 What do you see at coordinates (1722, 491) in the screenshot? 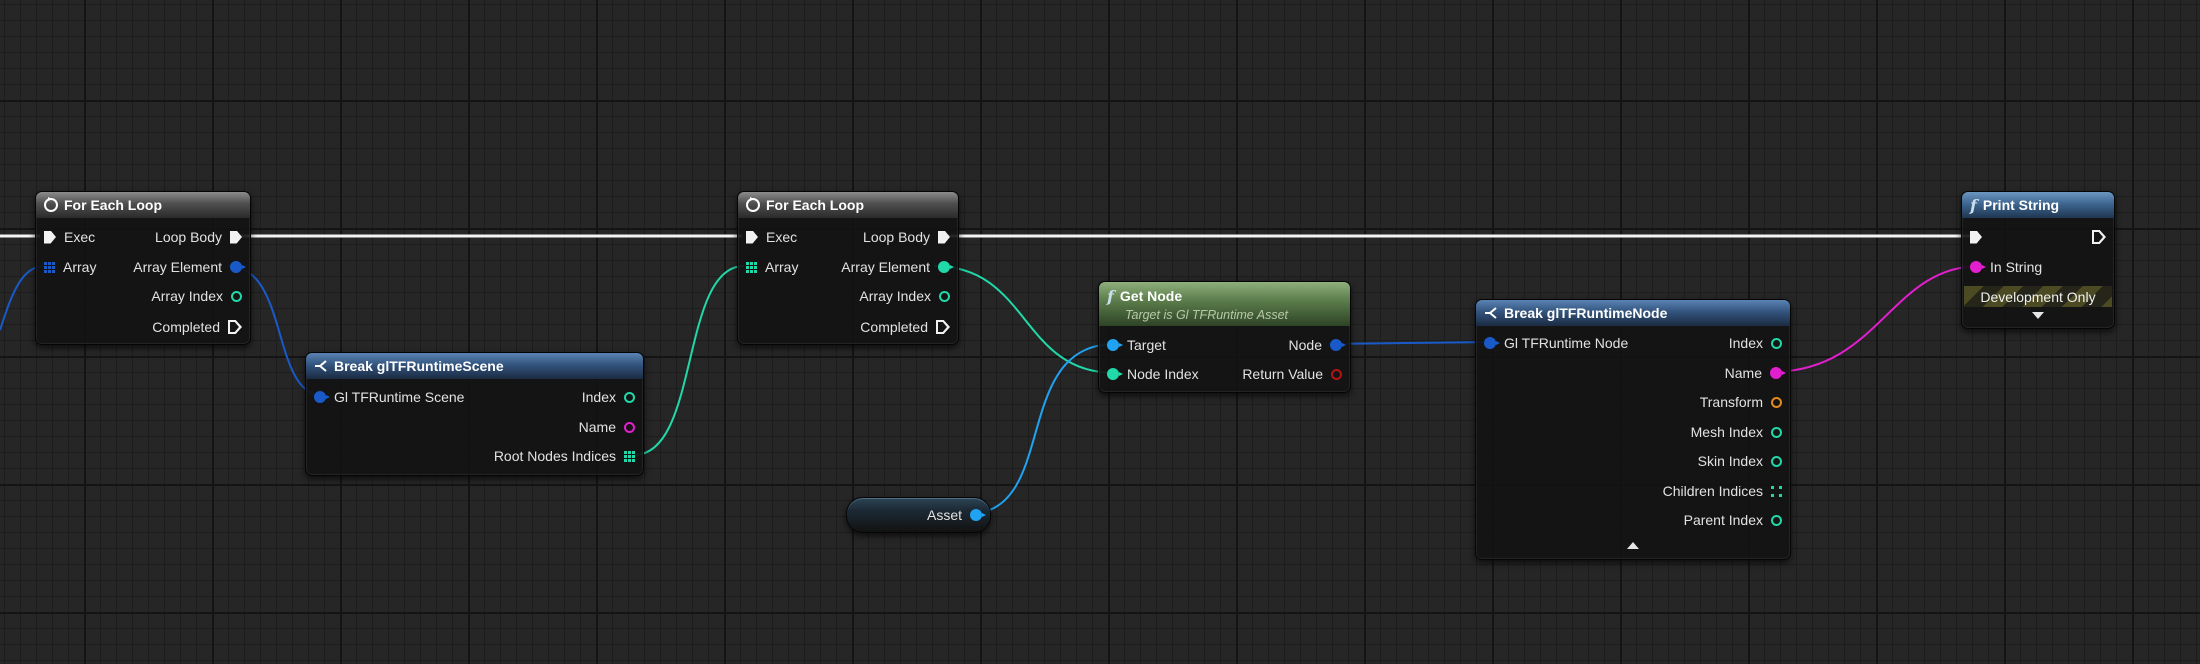
I see `children-indices-pin: Children Indices` at bounding box center [1722, 491].